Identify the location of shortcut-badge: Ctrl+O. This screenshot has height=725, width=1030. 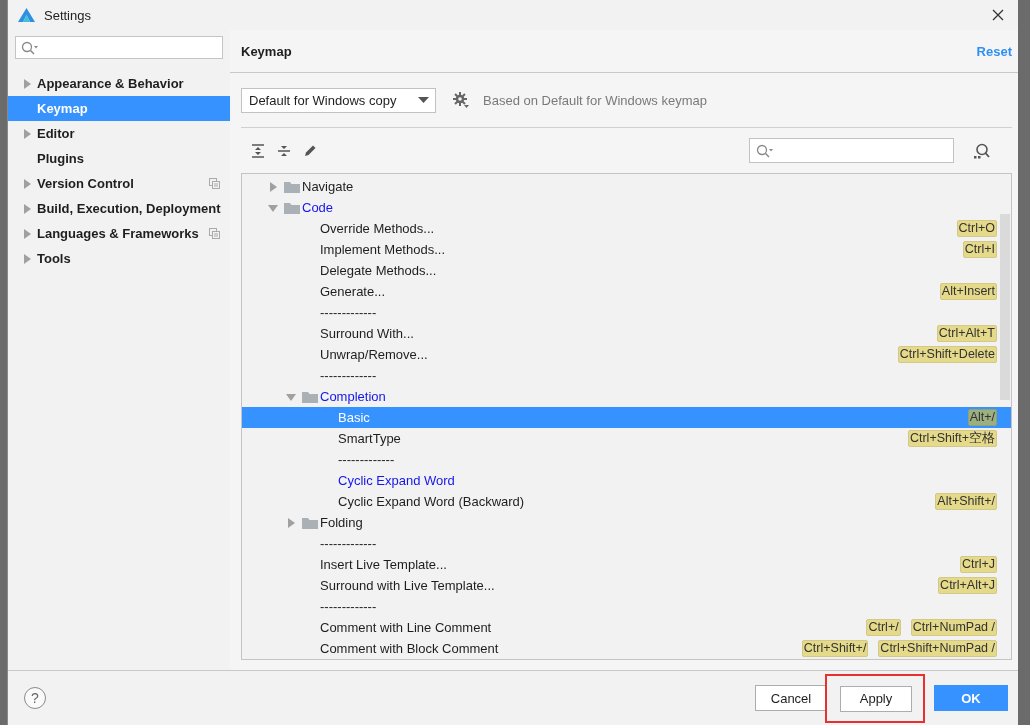
(976, 228).